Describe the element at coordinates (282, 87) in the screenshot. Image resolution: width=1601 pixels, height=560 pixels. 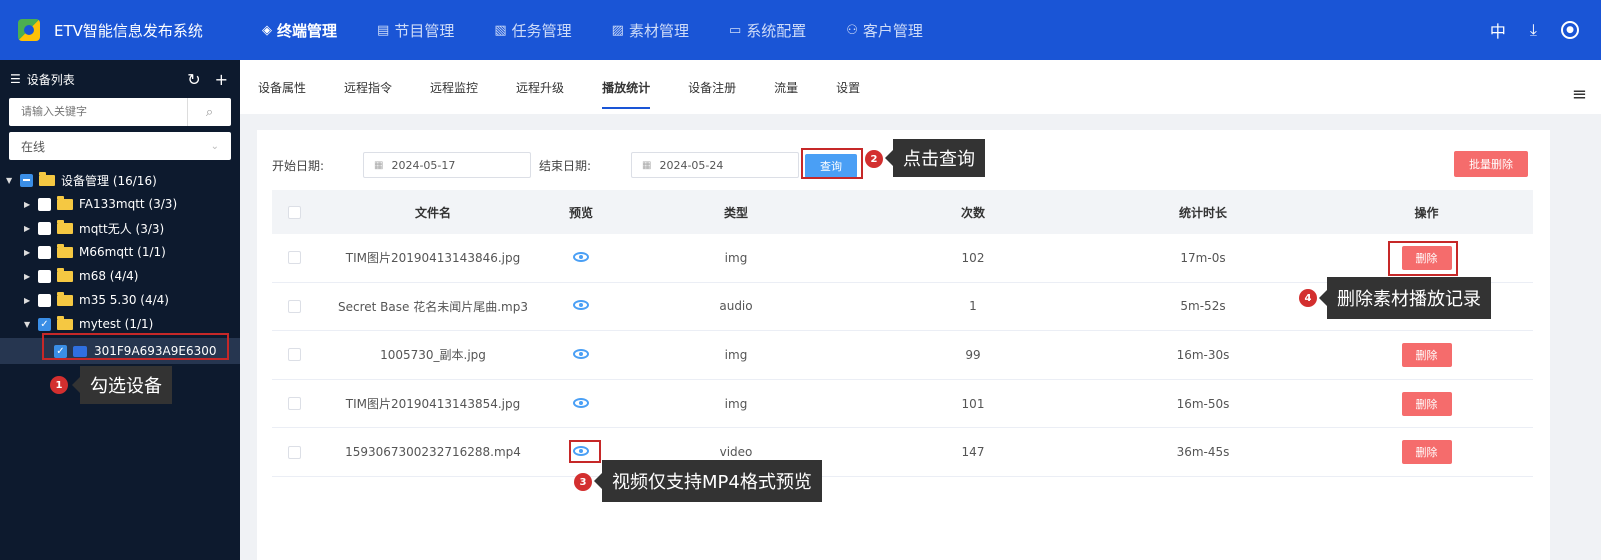
I see `tab-device-properties: 设备属性` at that location.